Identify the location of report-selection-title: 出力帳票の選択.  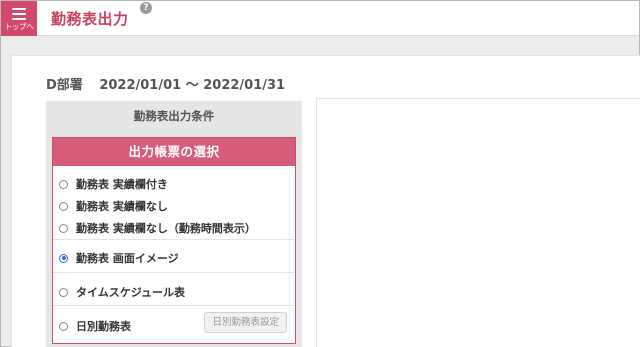
(174, 152).